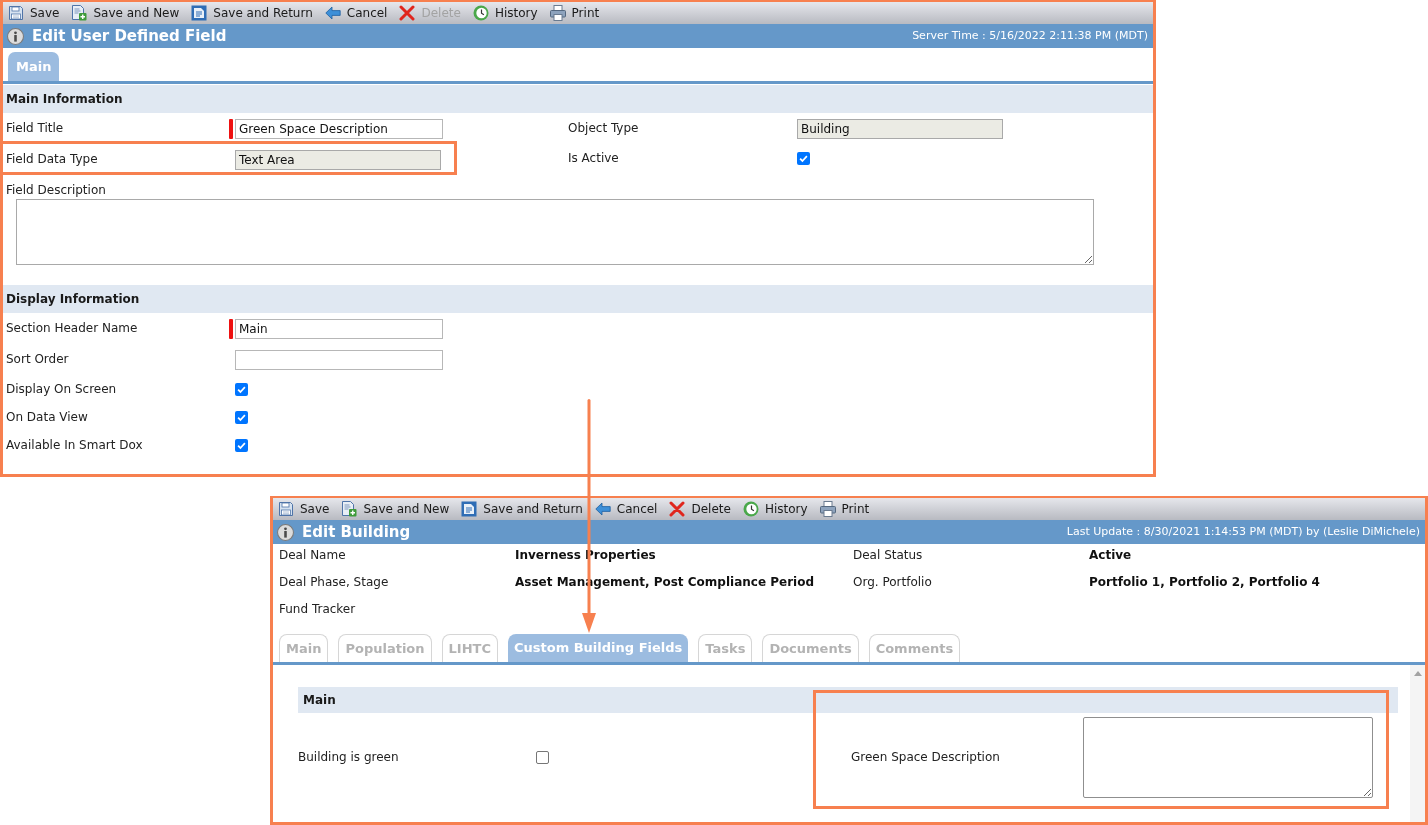 This screenshot has height=825, width=1428. I want to click on detail-label: Deal Phase, Stage, so click(334, 582).